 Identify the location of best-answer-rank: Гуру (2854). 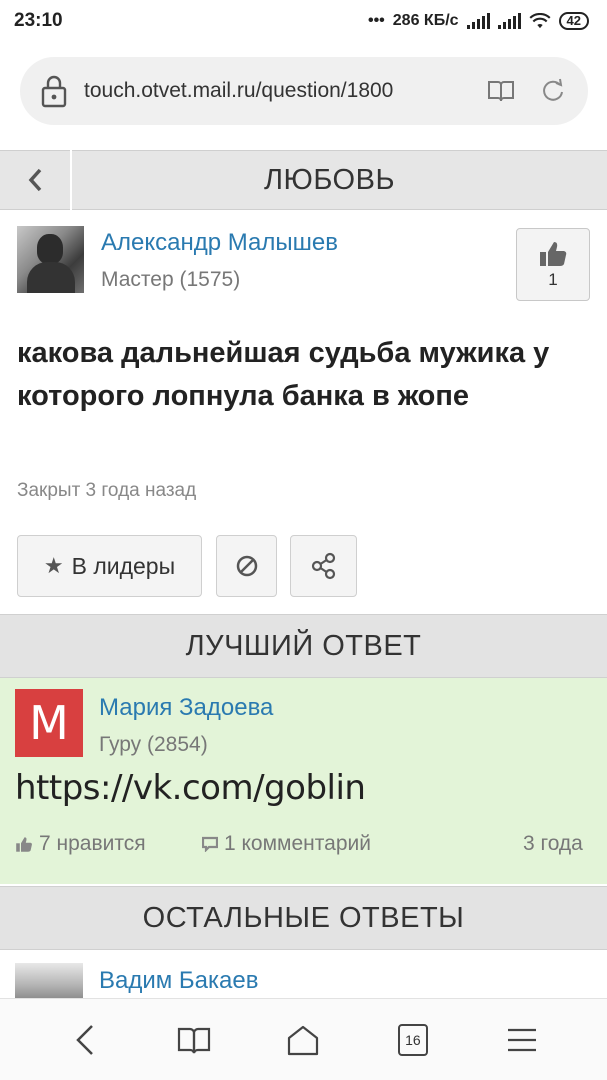
(153, 744).